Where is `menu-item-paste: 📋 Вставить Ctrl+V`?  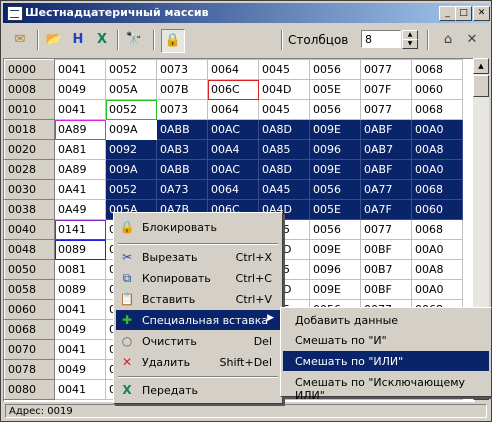
menu-item-paste: 📋 Вставить Ctrl+V is located at coordinates (198, 299).